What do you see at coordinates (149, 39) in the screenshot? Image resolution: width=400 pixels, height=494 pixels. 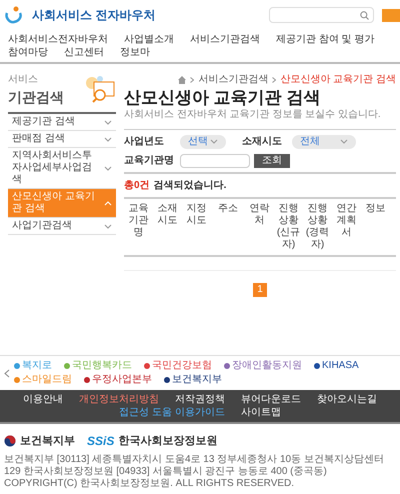 I see `nav-link: 사업별소개` at bounding box center [149, 39].